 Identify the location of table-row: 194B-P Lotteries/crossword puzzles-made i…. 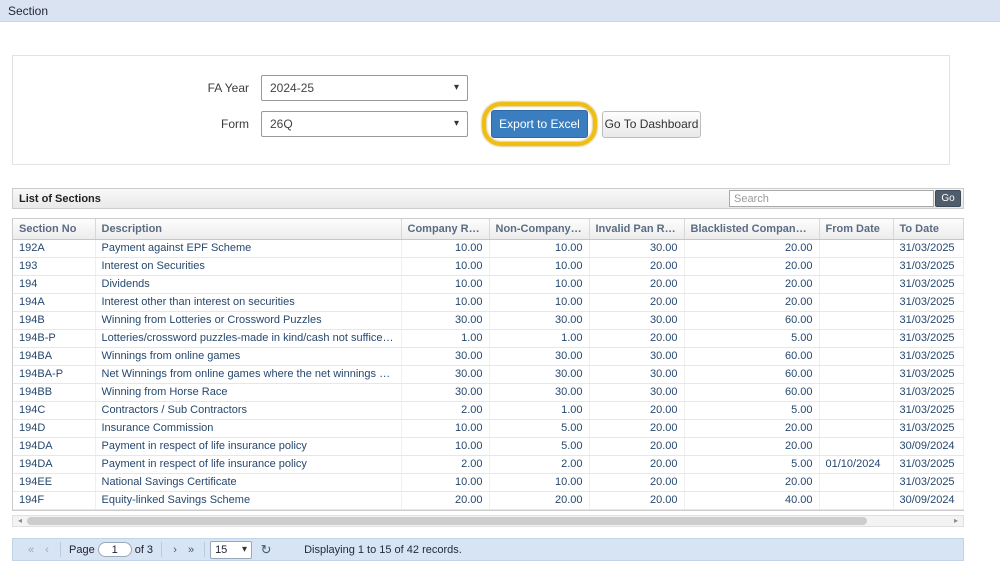
(488, 338).